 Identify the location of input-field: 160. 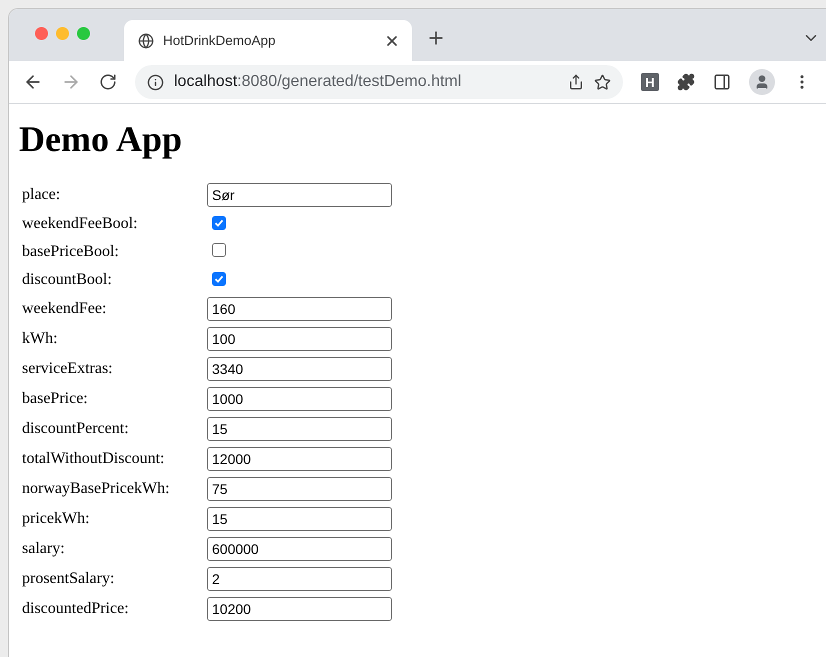
(299, 309).